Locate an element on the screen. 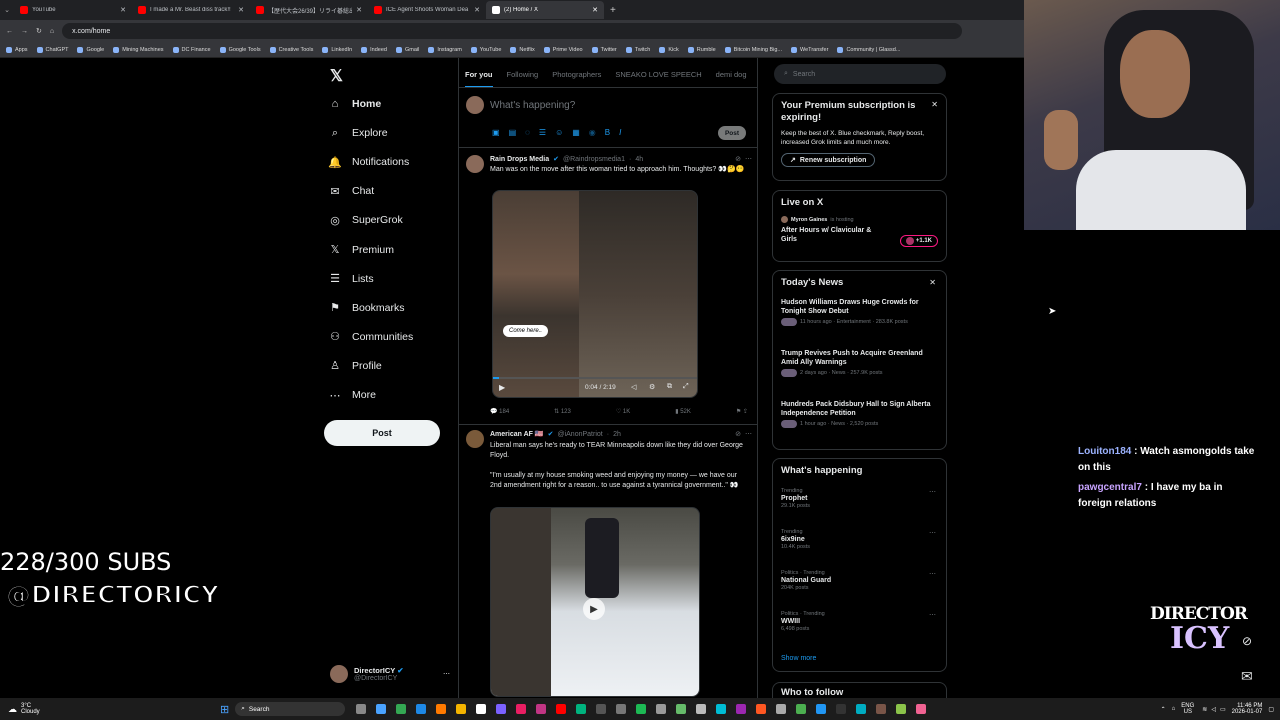 This screenshot has height=720, width=1280. share-icon: ⇪ is located at coordinates (745, 412).